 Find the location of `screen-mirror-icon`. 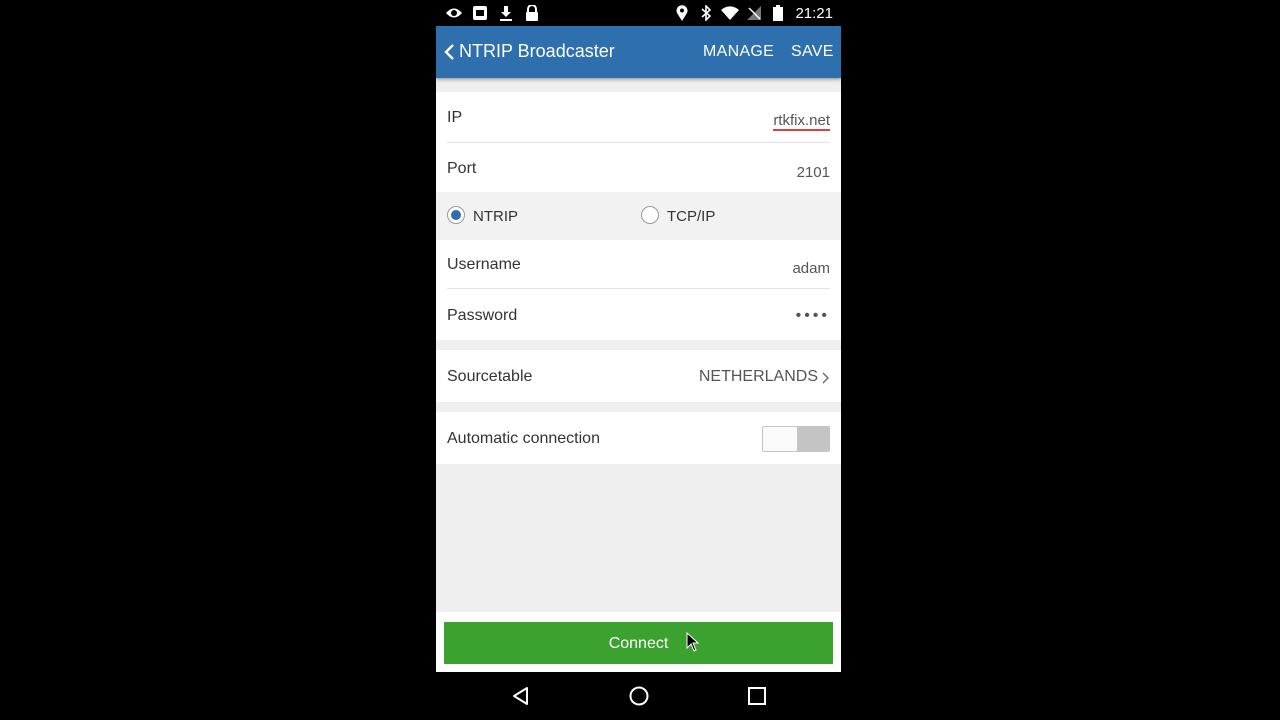

screen-mirror-icon is located at coordinates (480, 13).